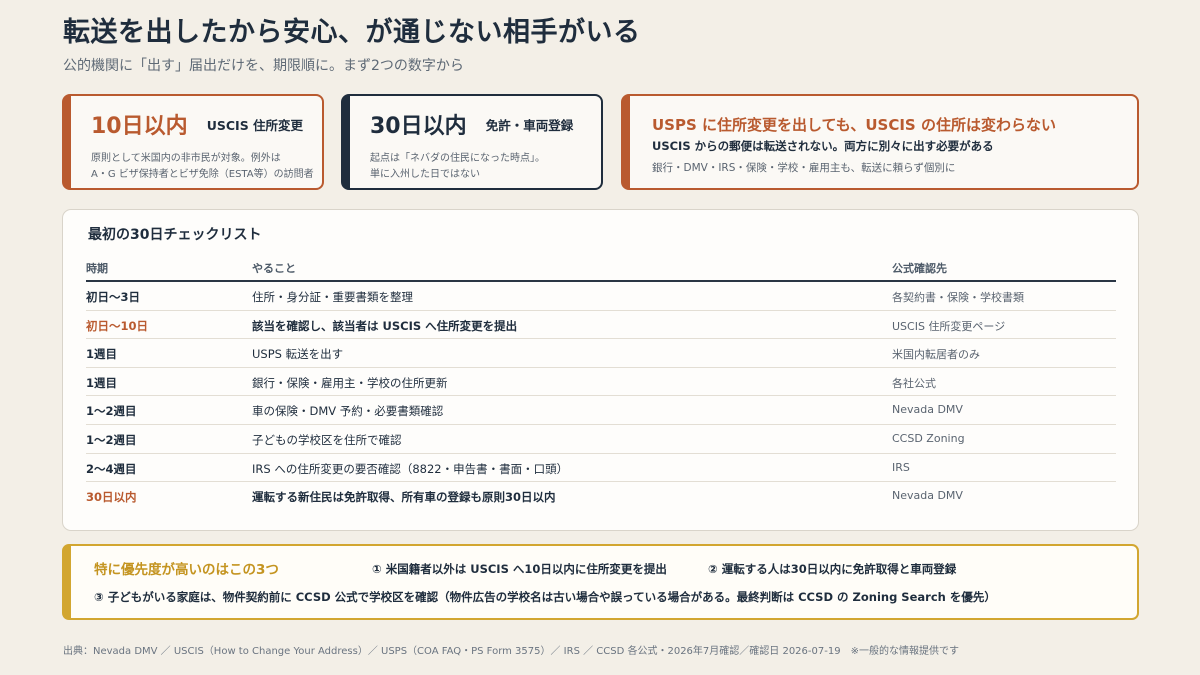 The width and height of the screenshot is (1200, 675). What do you see at coordinates (418, 126) in the screenshot?
I see `deadline-number: 30日以内` at bounding box center [418, 126].